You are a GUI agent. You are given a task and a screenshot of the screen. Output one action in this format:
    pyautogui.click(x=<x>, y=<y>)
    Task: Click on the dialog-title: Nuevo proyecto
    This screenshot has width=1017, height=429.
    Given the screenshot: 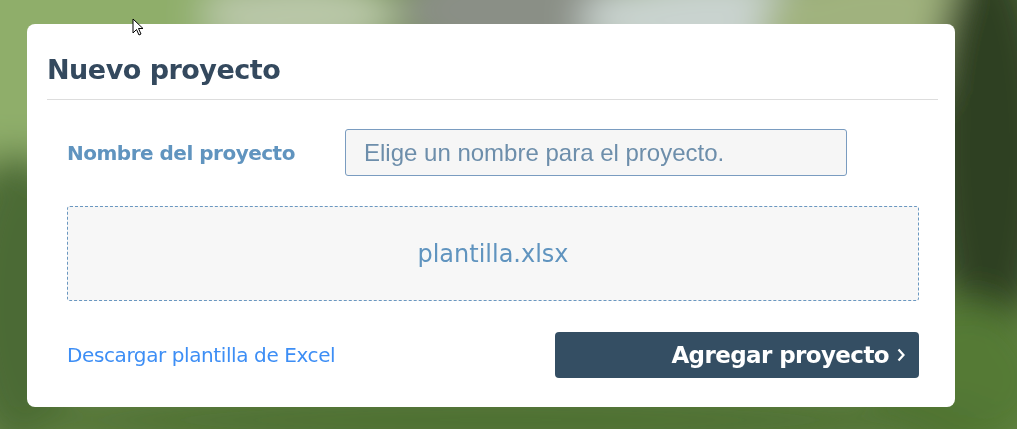 What is the action you would take?
    pyautogui.click(x=164, y=70)
    